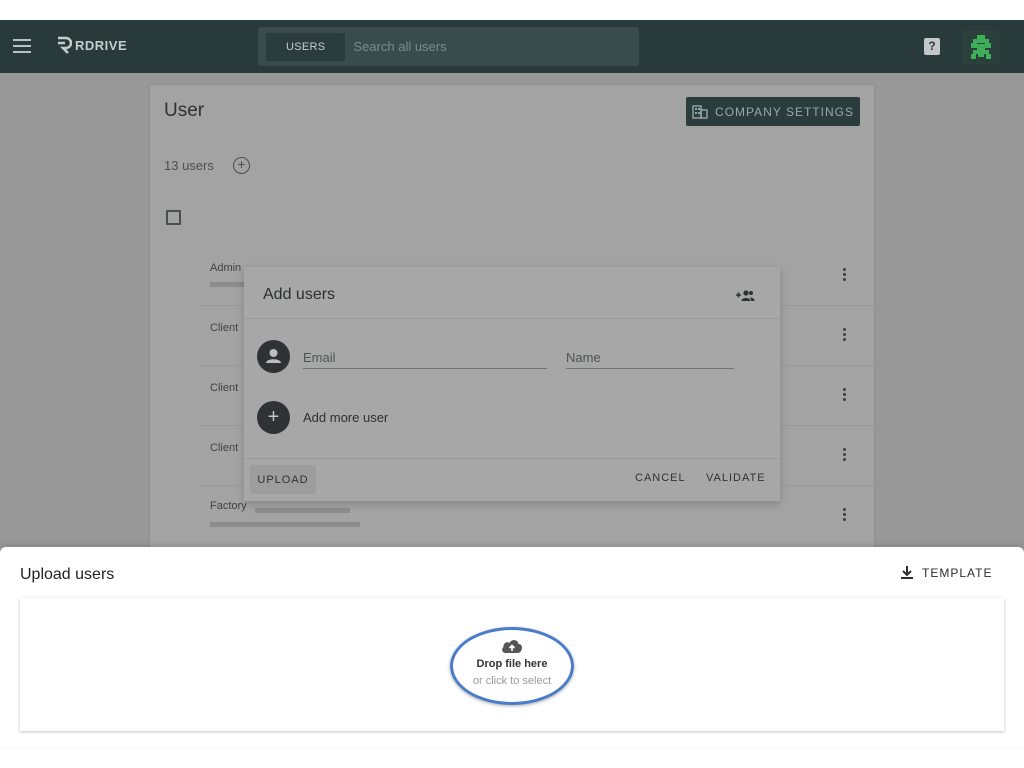 The width and height of the screenshot is (1024, 768). What do you see at coordinates (425, 358) in the screenshot?
I see `email-field` at bounding box center [425, 358].